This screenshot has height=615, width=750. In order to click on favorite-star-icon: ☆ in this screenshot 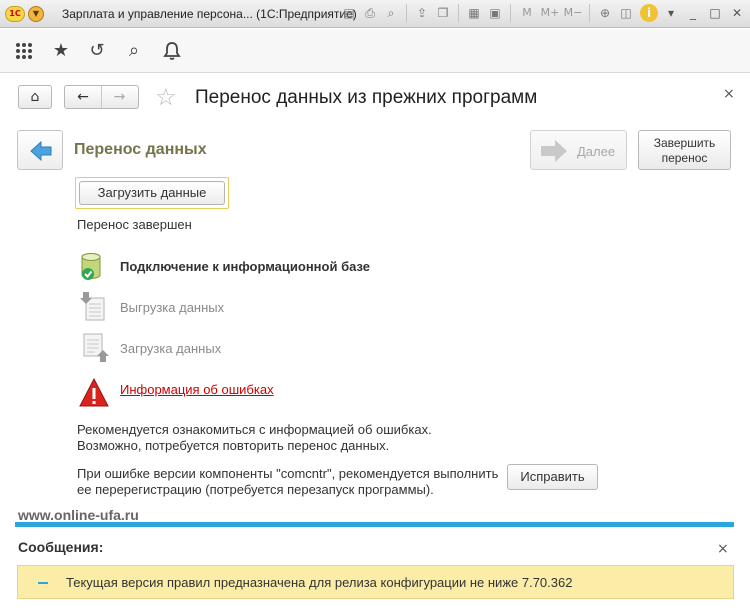, I will do `click(166, 97)`.